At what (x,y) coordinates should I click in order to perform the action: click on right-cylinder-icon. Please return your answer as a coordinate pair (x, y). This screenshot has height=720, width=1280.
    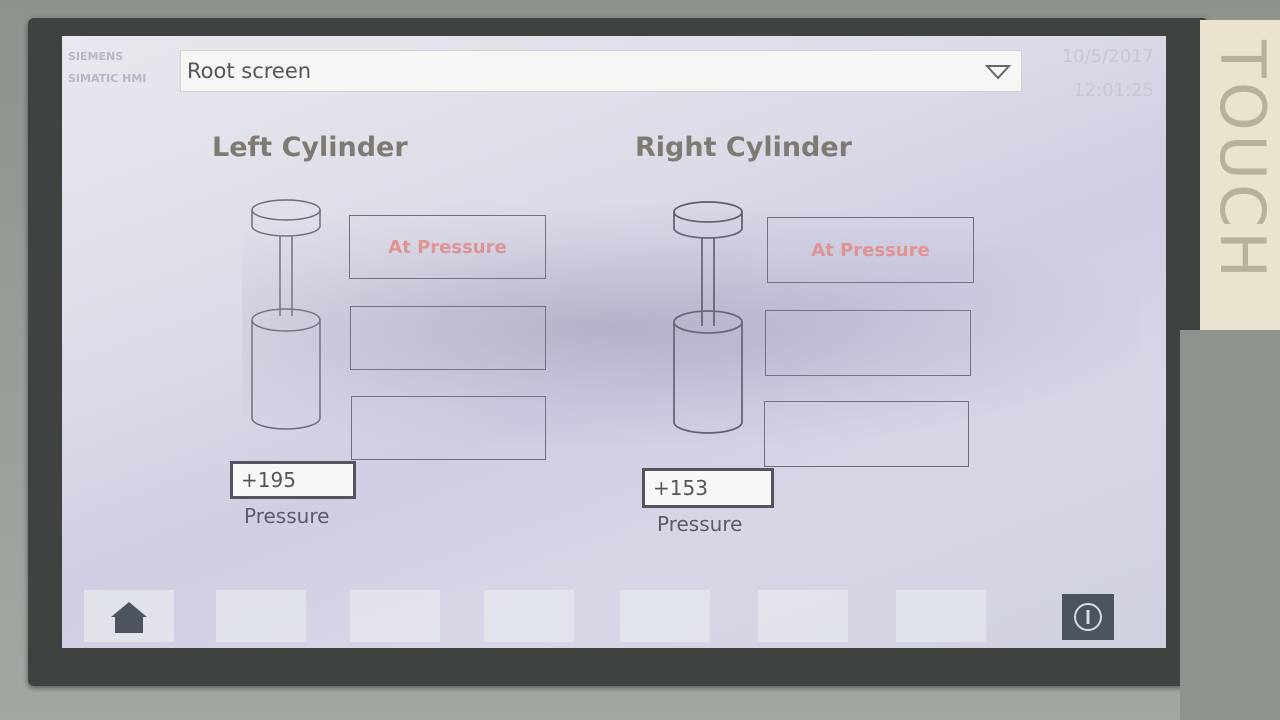
    Looking at the image, I should click on (708, 317).